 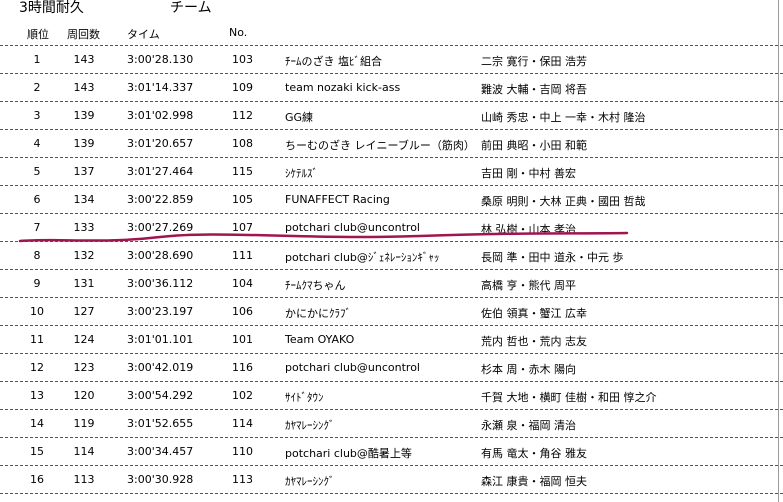 What do you see at coordinates (84, 227) in the screenshot?
I see `cell-laps: 133` at bounding box center [84, 227].